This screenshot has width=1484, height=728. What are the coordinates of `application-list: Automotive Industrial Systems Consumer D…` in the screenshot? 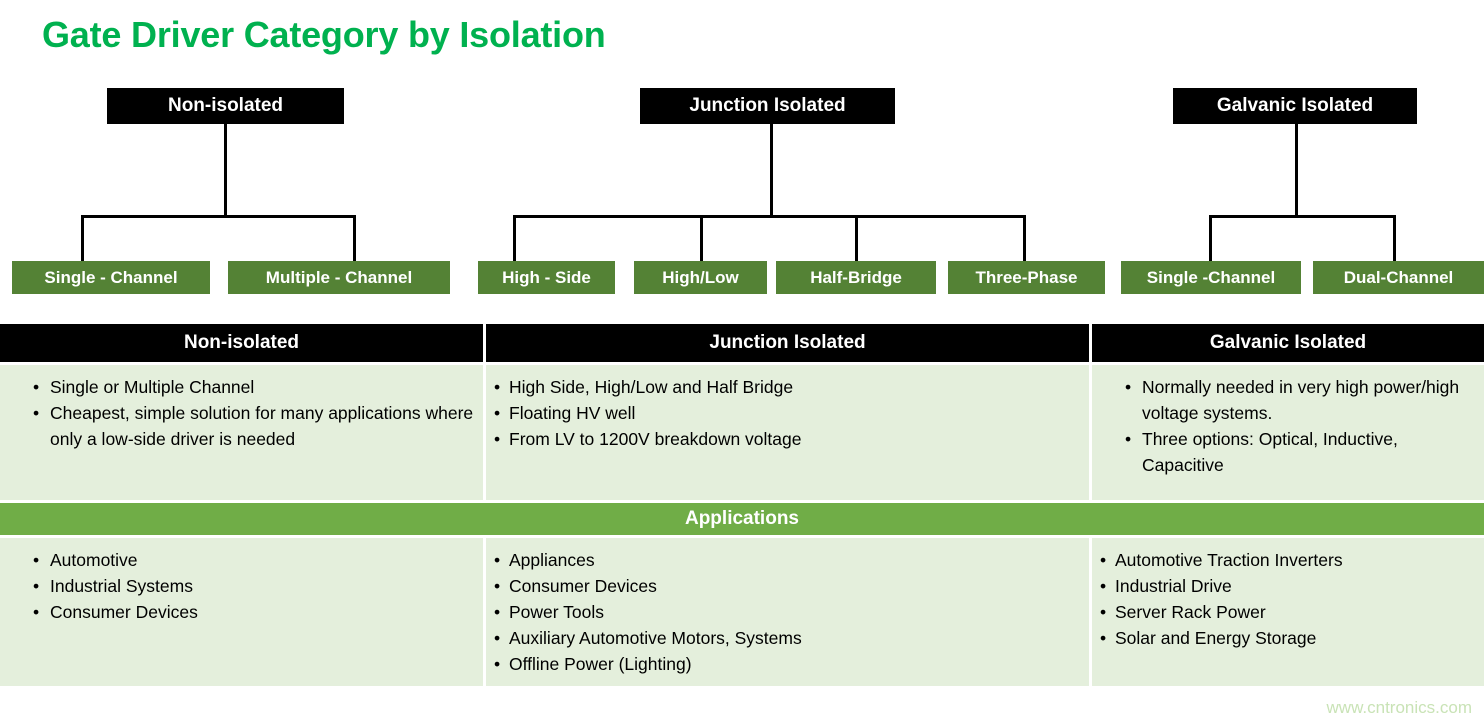 It's located at (241, 586).